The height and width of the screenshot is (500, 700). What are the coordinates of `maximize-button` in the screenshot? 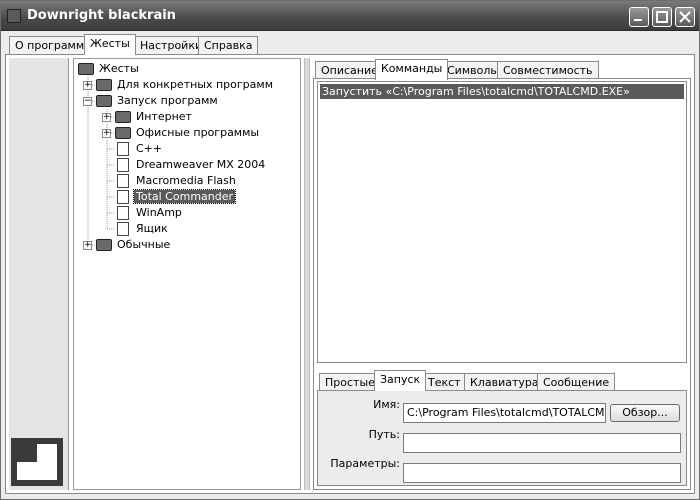 It's located at (662, 17).